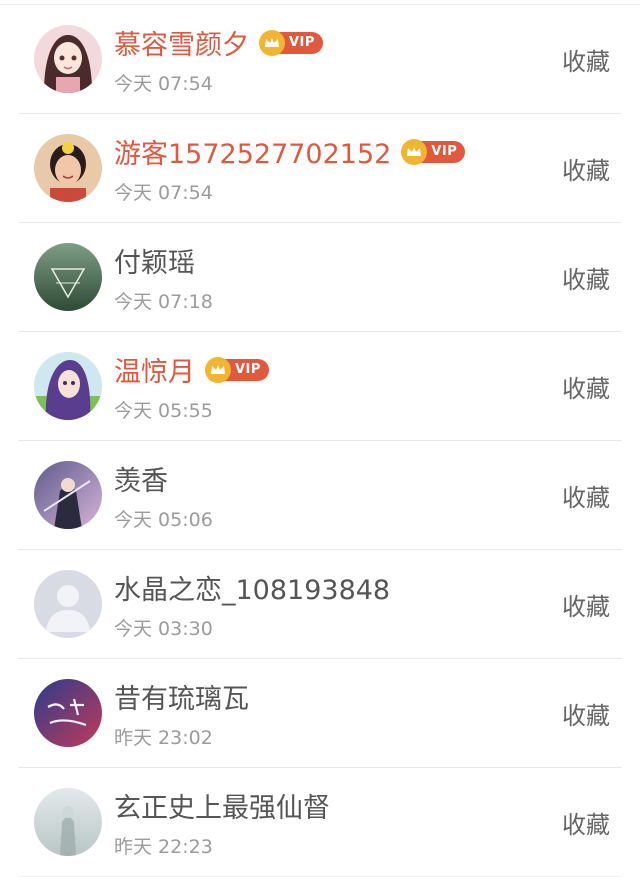 Image resolution: width=640 pixels, height=877 pixels. Describe the element at coordinates (68, 495) in the screenshot. I see `anime-warrior-avatar-icon` at that location.